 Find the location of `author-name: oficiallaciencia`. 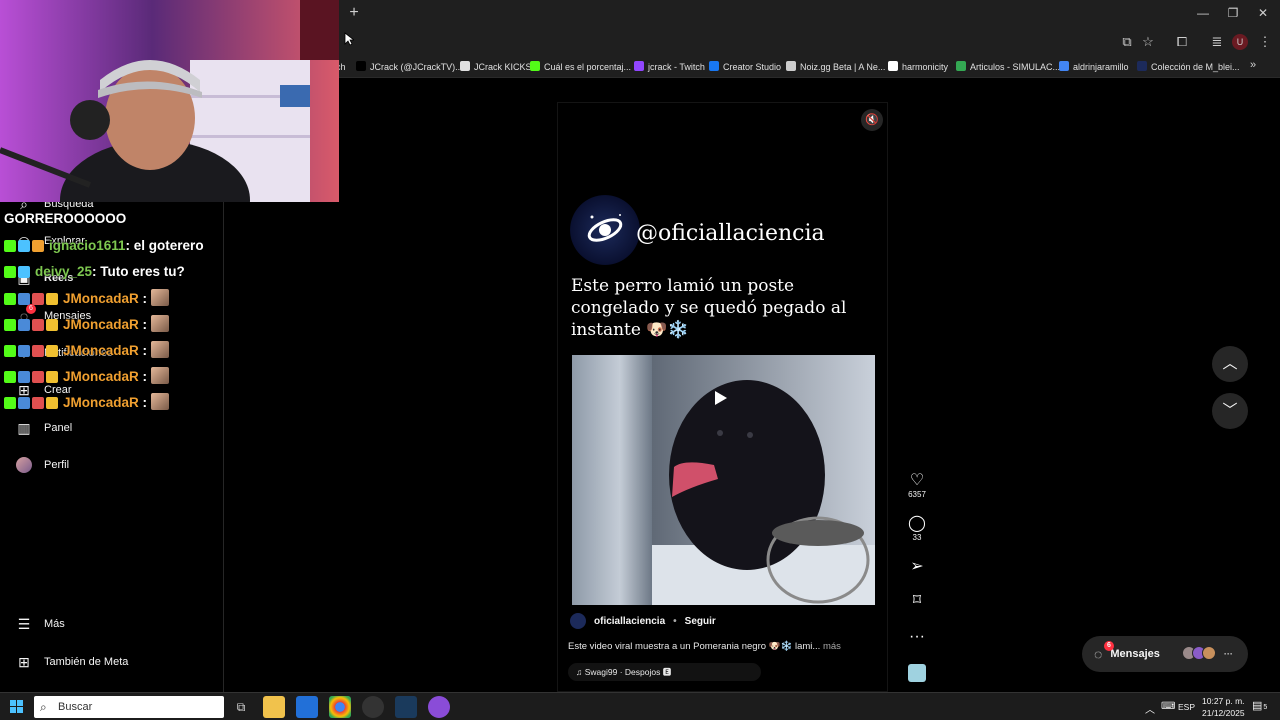

author-name: oficiallaciencia is located at coordinates (629, 621).